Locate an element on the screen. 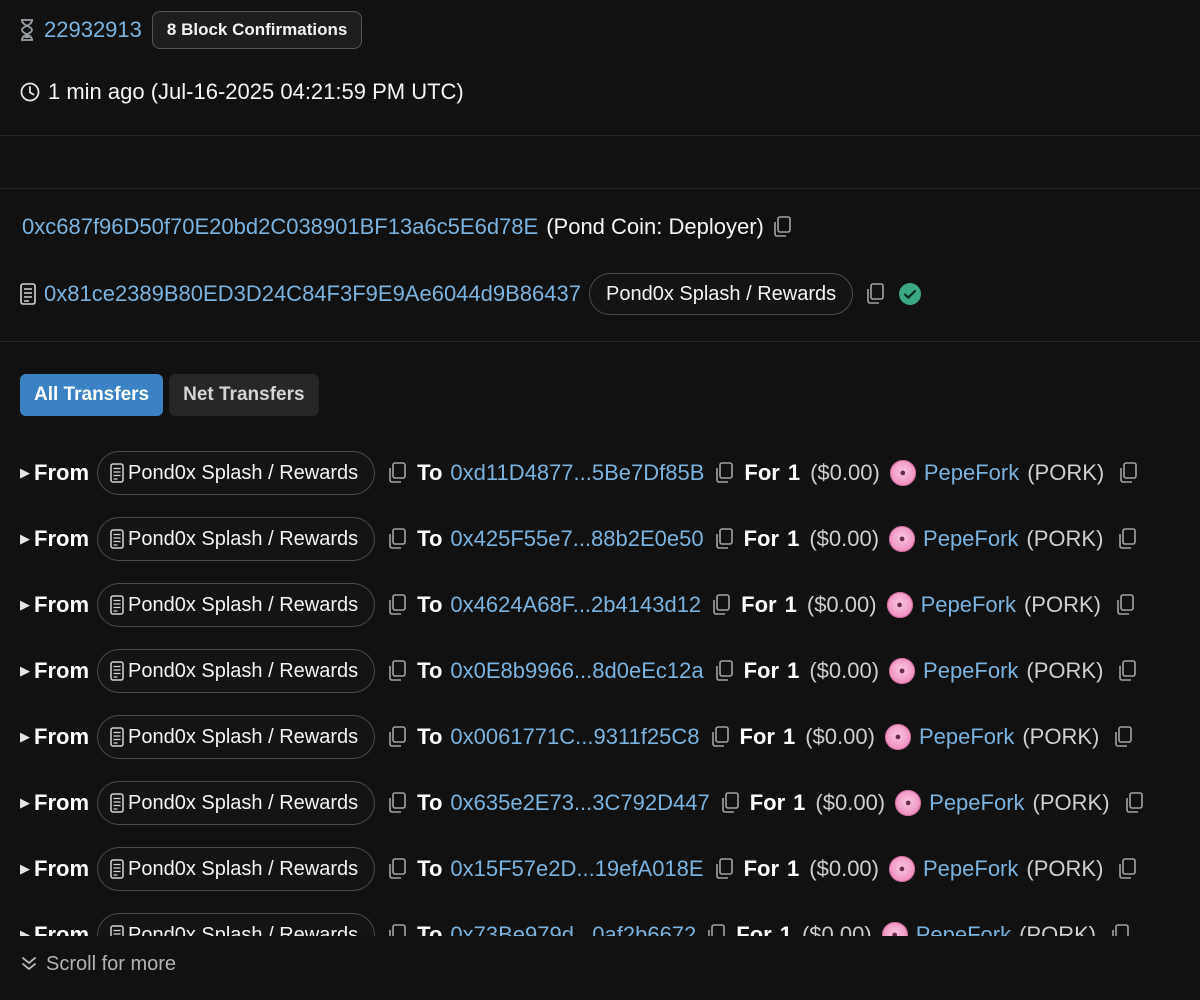 This screenshot has width=1200, height=1000. scroll-for-more: Scroll for more is located at coordinates (98, 964).